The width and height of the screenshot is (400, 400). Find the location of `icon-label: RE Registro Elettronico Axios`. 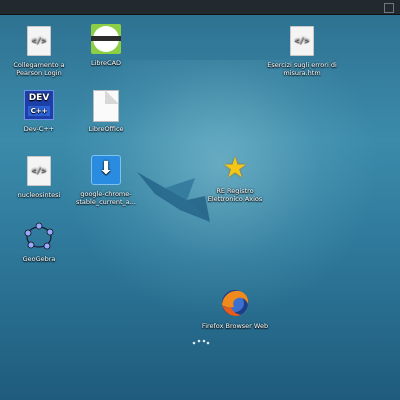

icon-label: RE Registro Elettronico Axios is located at coordinates (235, 195).